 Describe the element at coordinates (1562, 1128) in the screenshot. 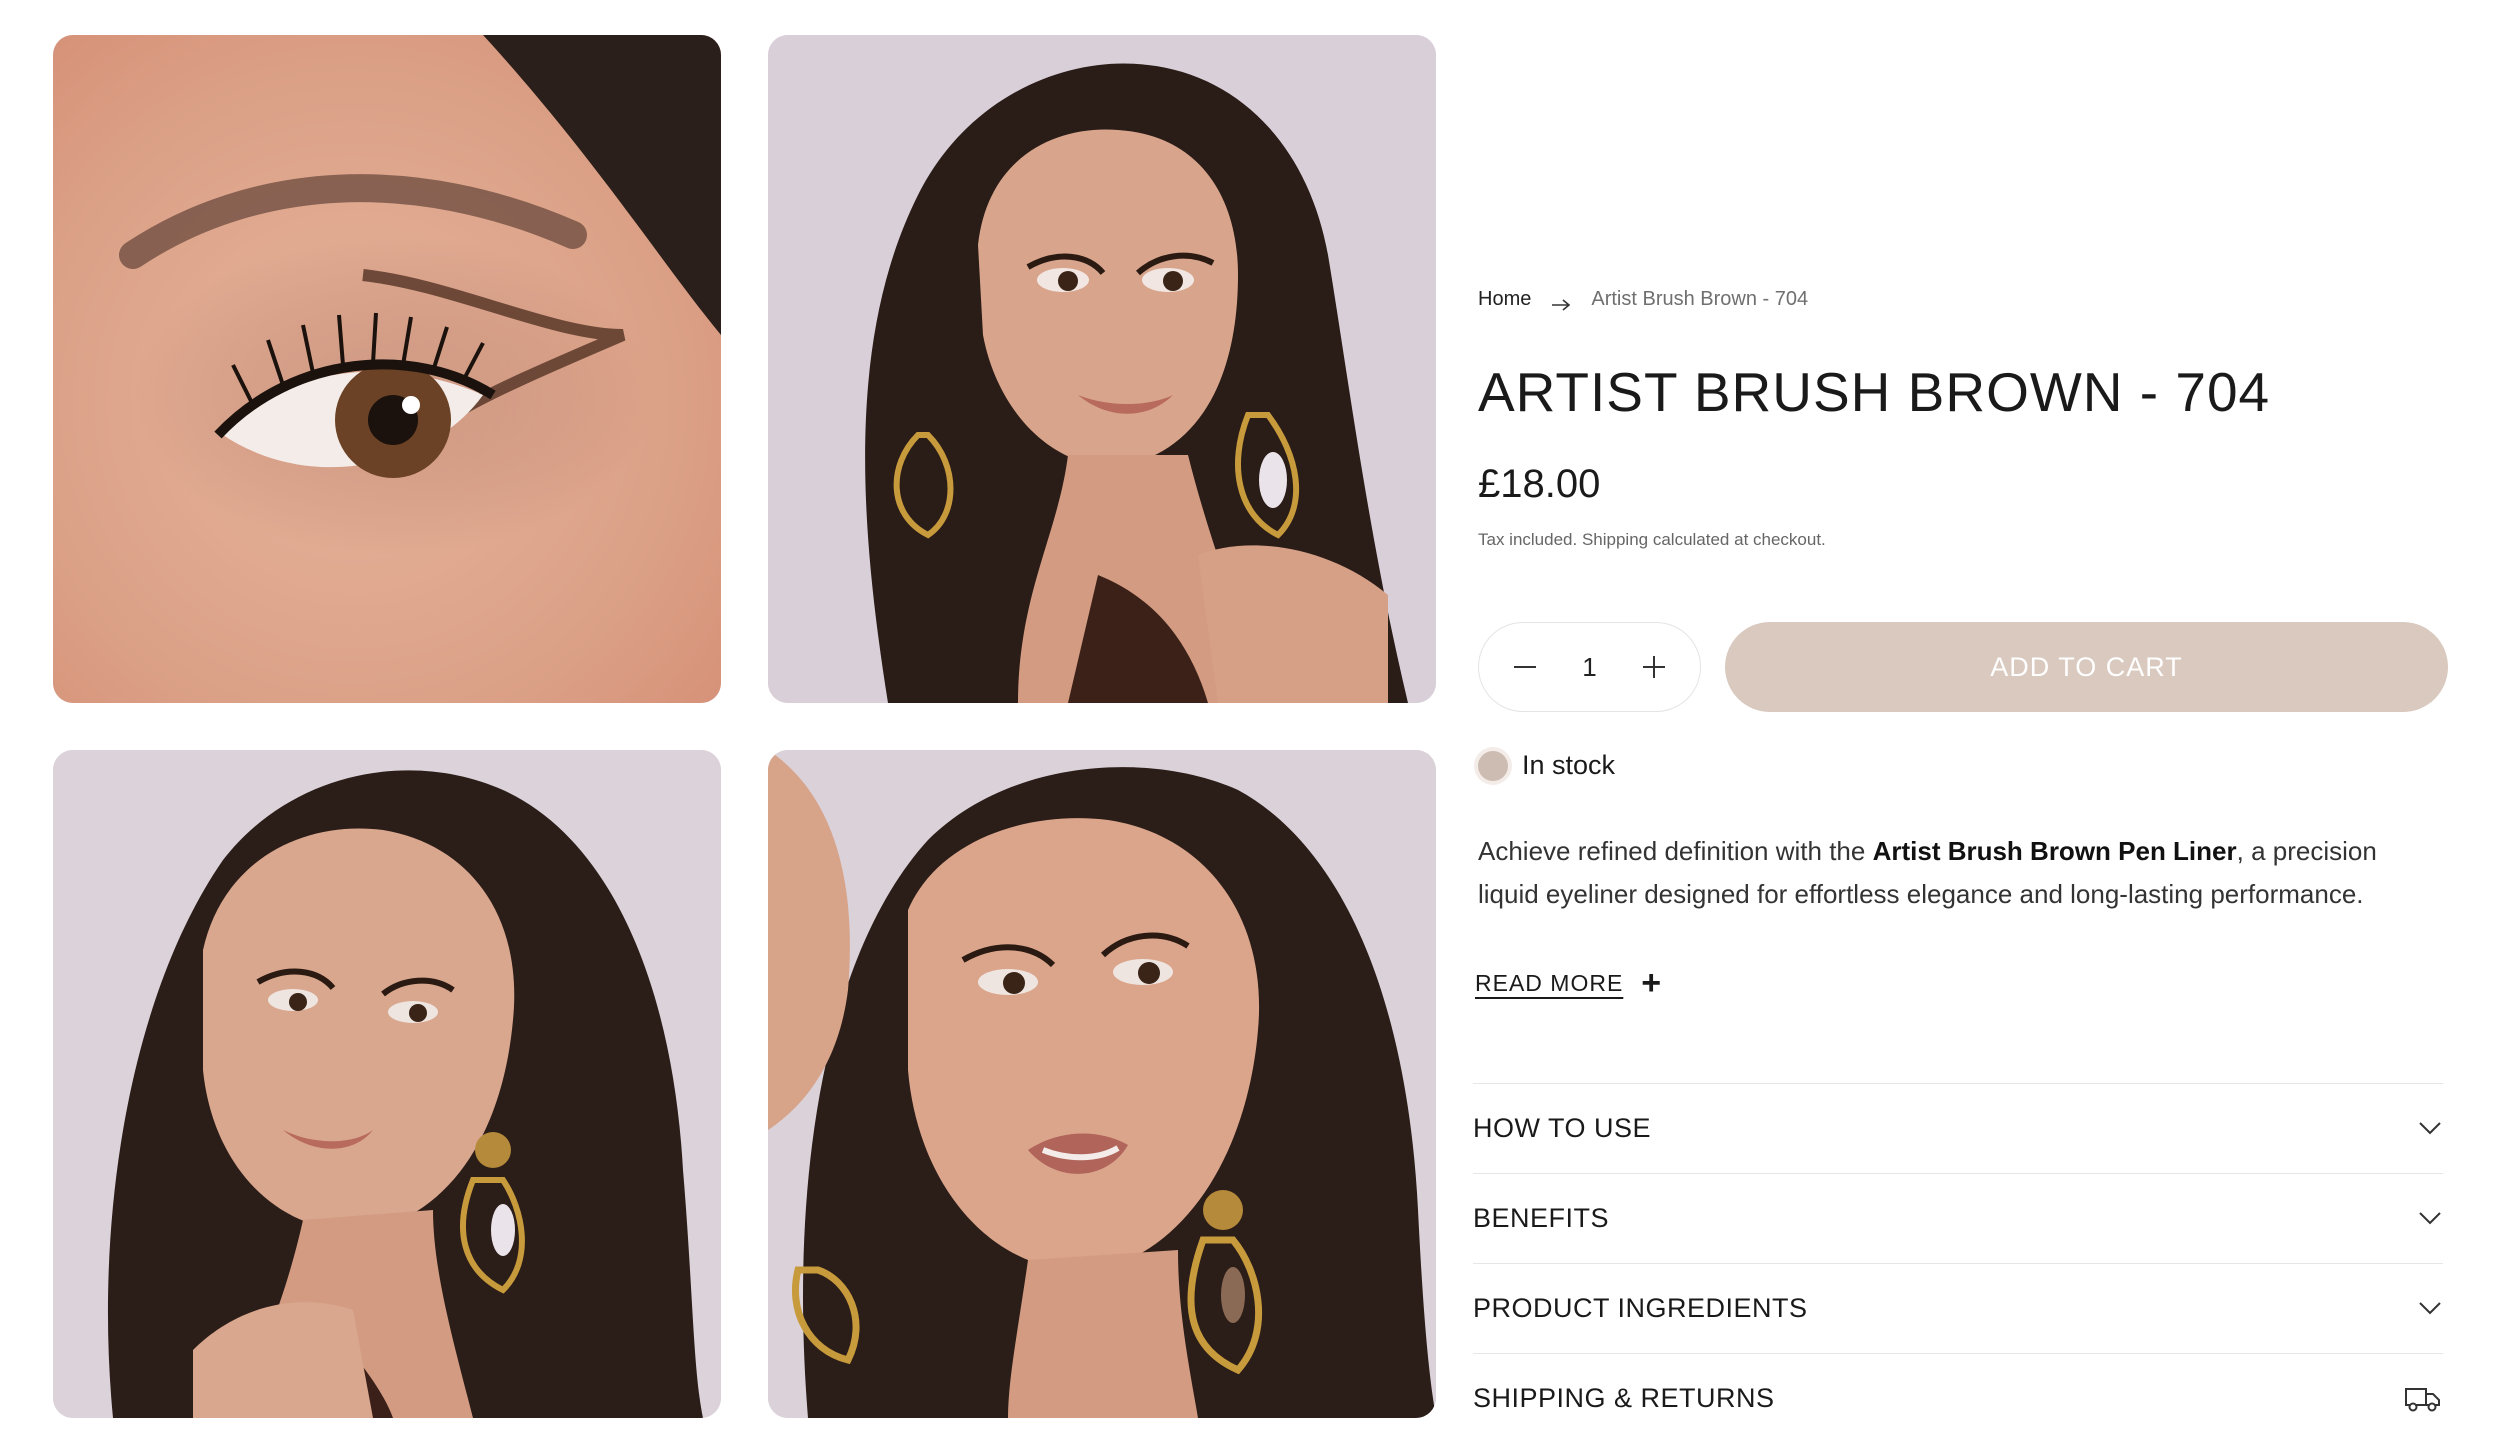

I see `accordion-label: HOW TO USE` at that location.